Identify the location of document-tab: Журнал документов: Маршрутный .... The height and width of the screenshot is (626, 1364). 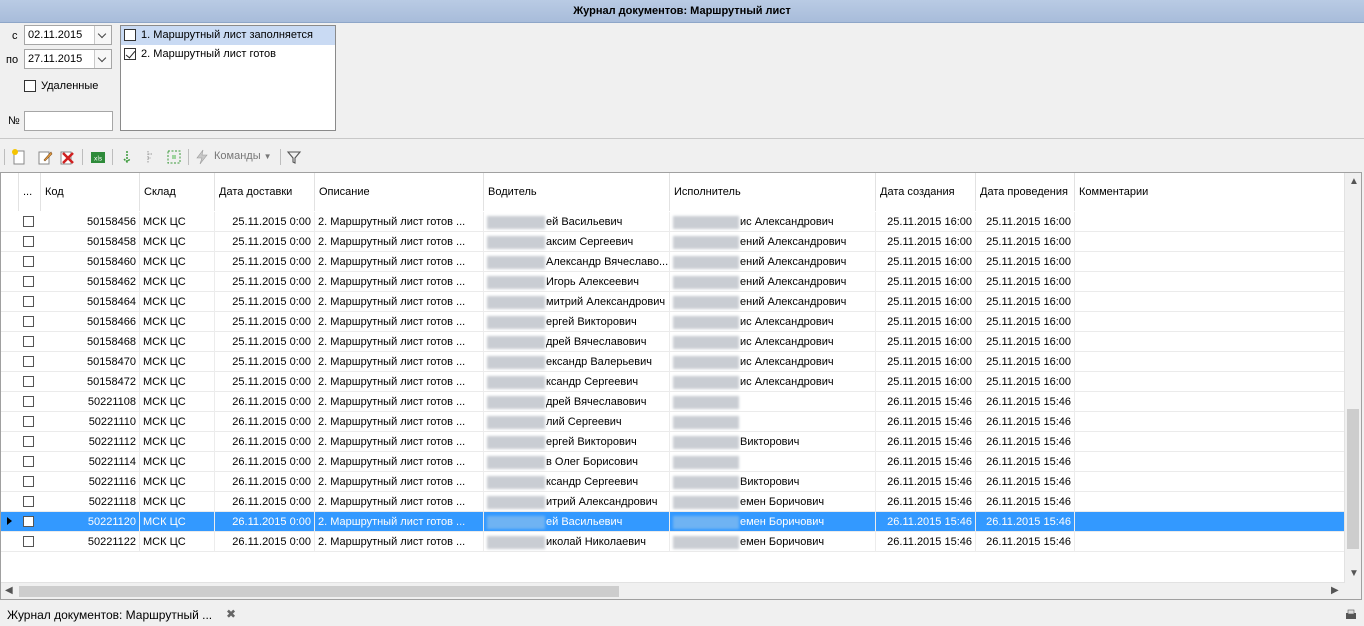
(109, 615).